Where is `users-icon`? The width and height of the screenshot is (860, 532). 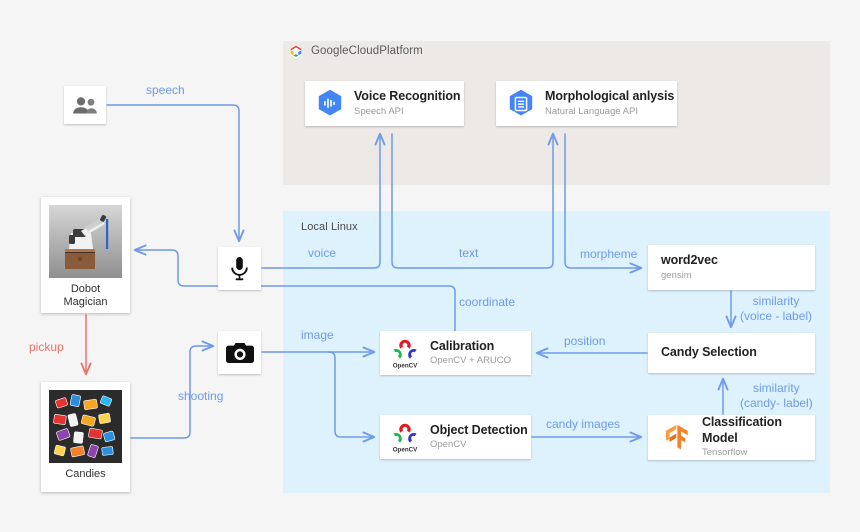 users-icon is located at coordinates (85, 104).